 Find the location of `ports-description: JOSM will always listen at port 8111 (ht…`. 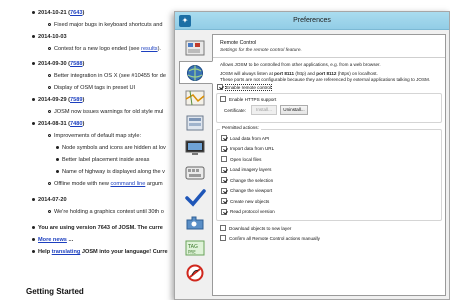

ports-description: JOSM will always listen at port 8111 (ht… is located at coordinates (299, 73).